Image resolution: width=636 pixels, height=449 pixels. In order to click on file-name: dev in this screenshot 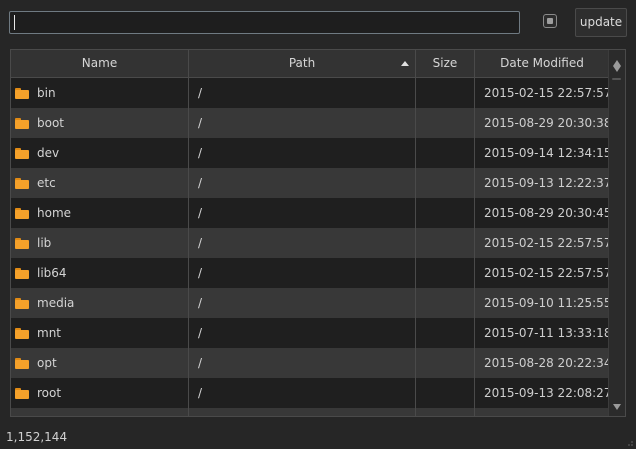, I will do `click(48, 153)`.